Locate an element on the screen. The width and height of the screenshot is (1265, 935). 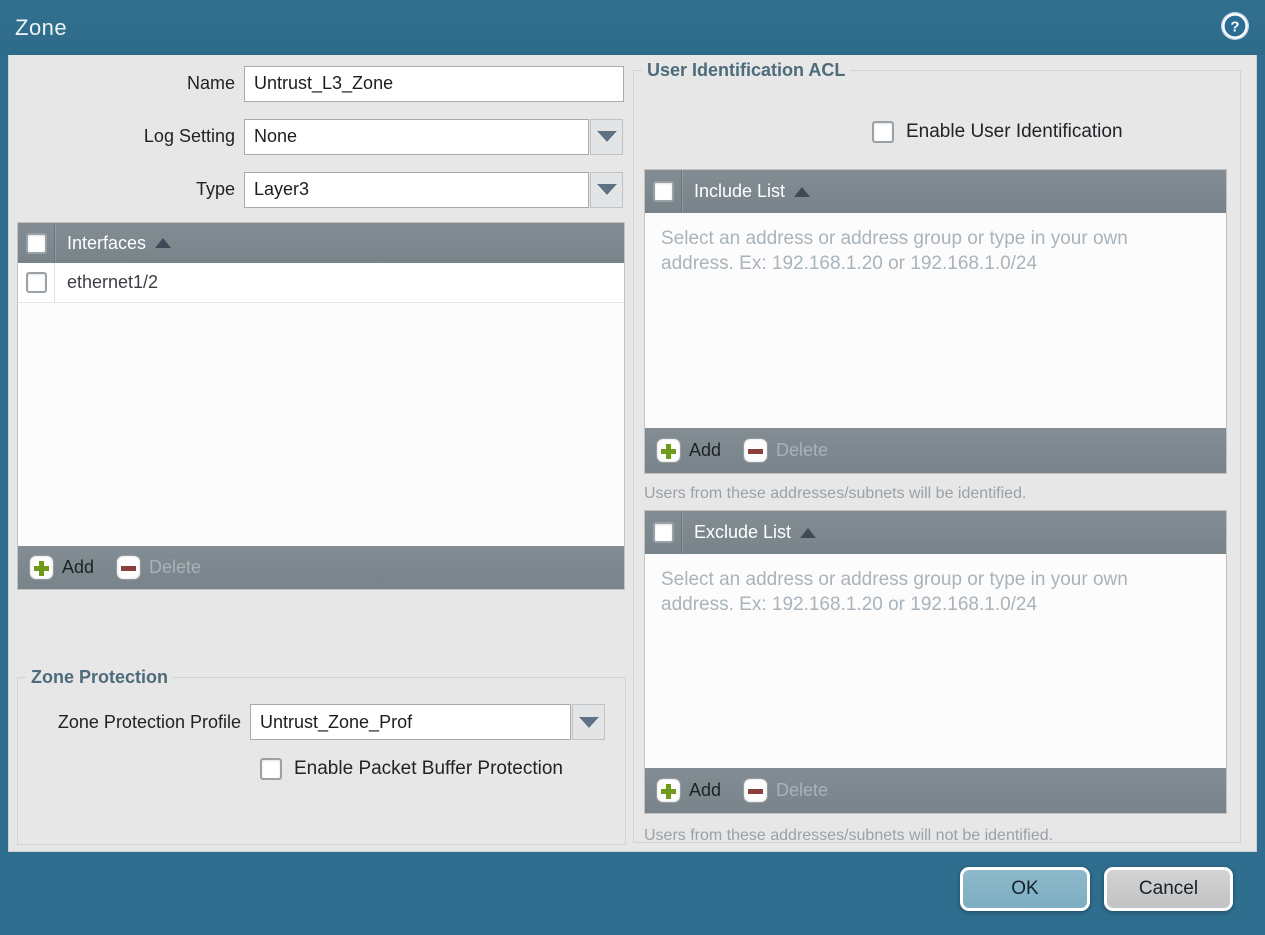
interfaces-select-all-cell is located at coordinates (36, 243).